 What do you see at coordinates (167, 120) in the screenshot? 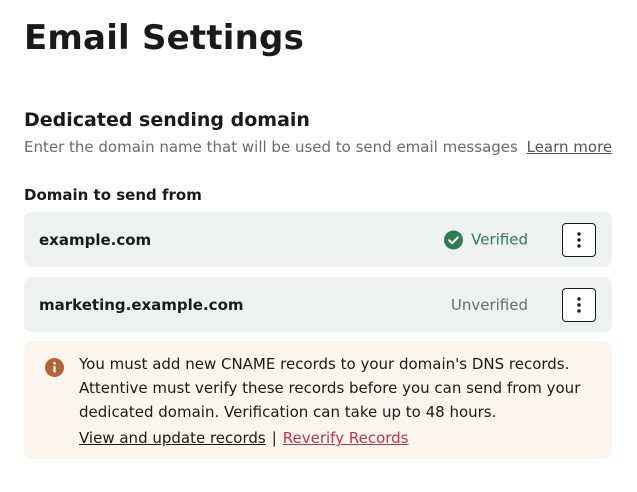
I see `section-title: Dedicated sending domain` at bounding box center [167, 120].